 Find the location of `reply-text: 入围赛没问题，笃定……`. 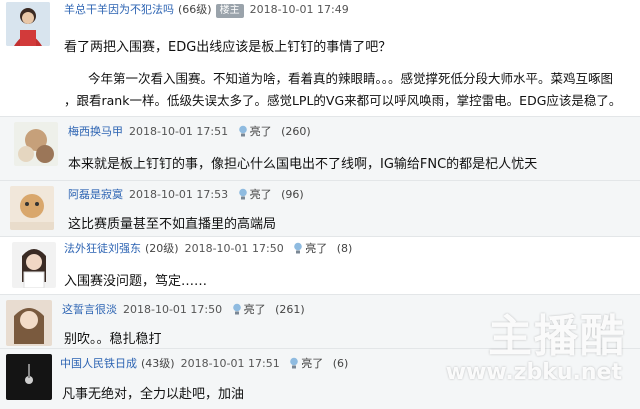

reply-text: 入围赛没问题，笃定…… is located at coordinates (136, 281).